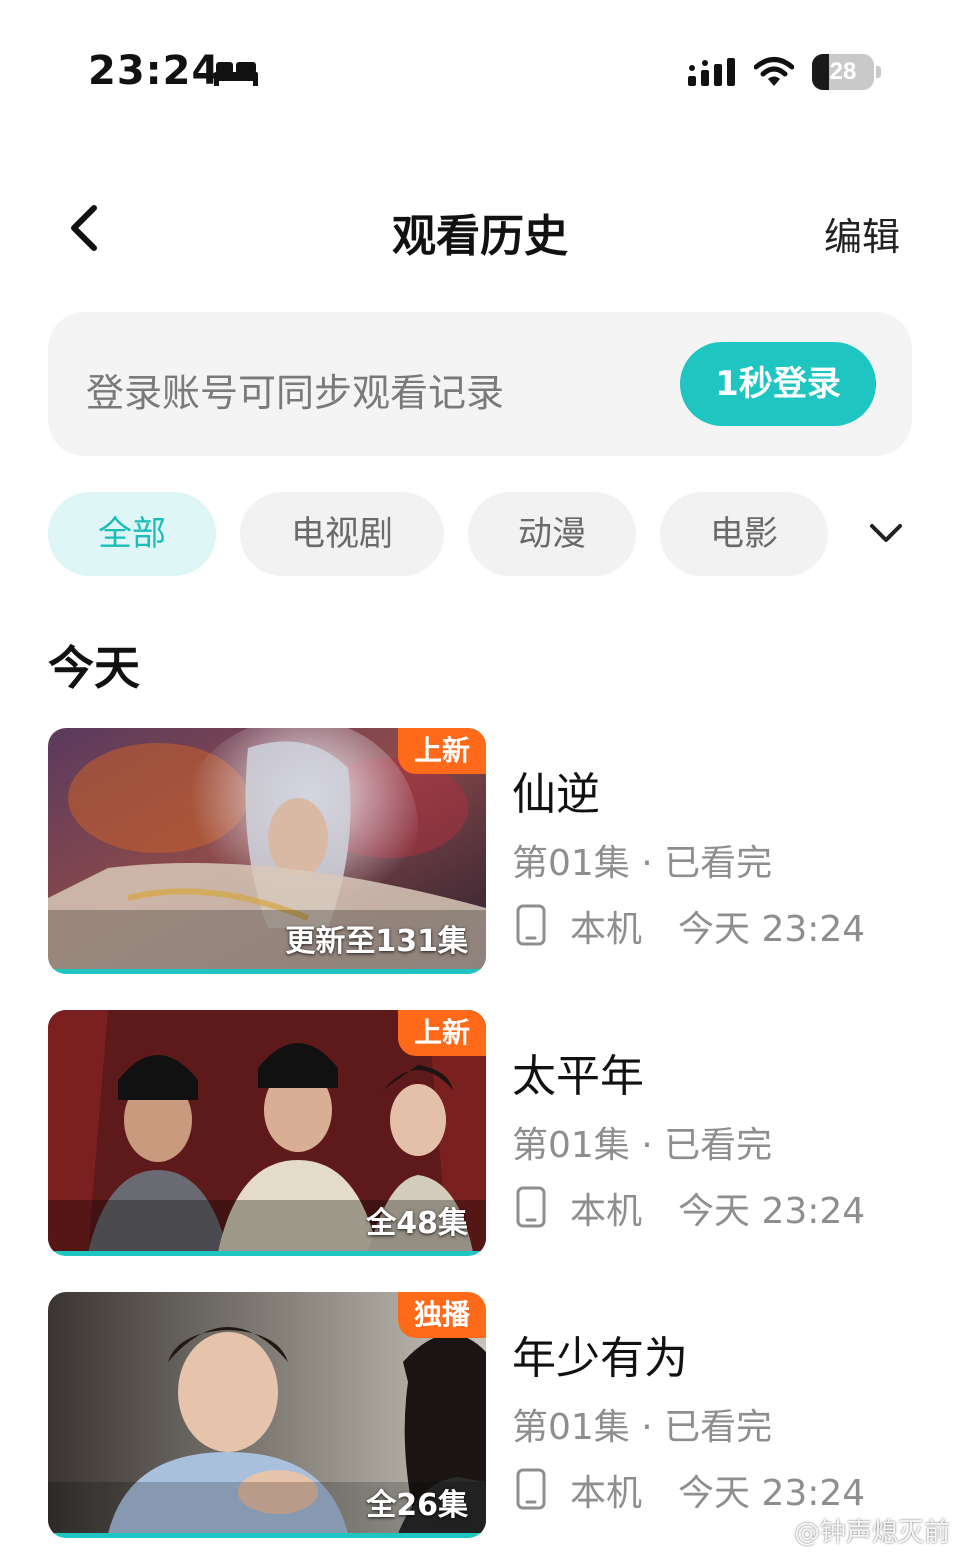 The height and width of the screenshot is (1555, 960). What do you see at coordinates (480, 236) in the screenshot?
I see `page-title: 观看历史` at bounding box center [480, 236].